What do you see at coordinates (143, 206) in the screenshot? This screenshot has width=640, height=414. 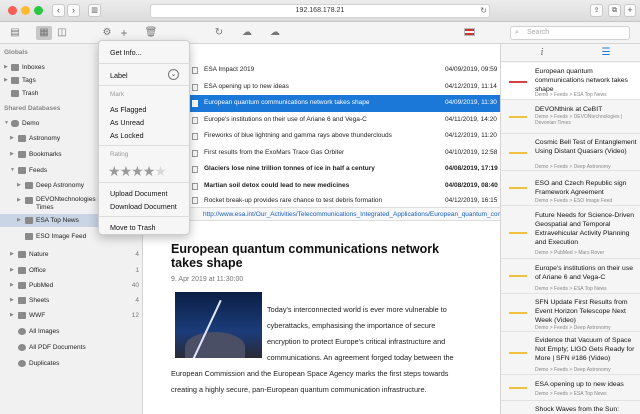 I see `menu-item-download-document: Download Document` at bounding box center [143, 206].